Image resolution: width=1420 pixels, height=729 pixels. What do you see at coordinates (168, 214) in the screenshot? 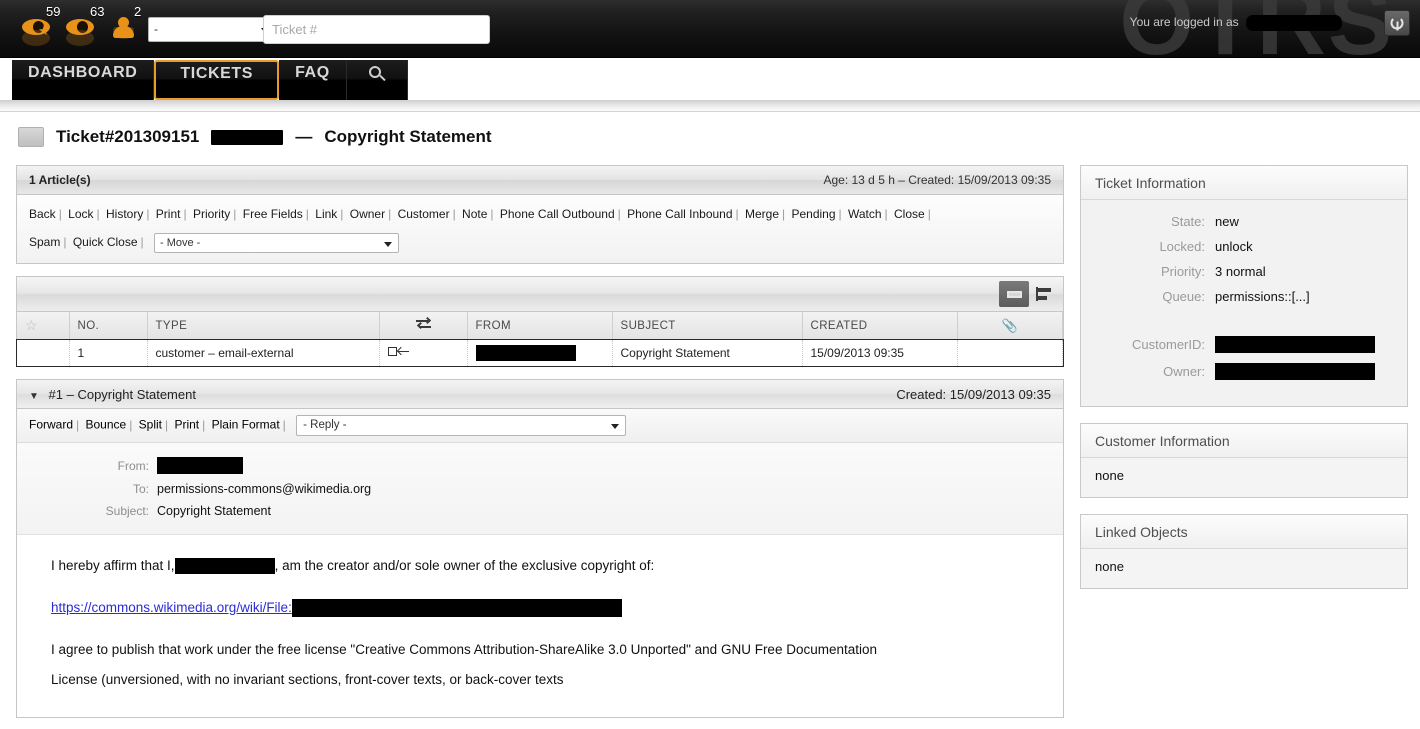
I see `action-print: Print` at bounding box center [168, 214].